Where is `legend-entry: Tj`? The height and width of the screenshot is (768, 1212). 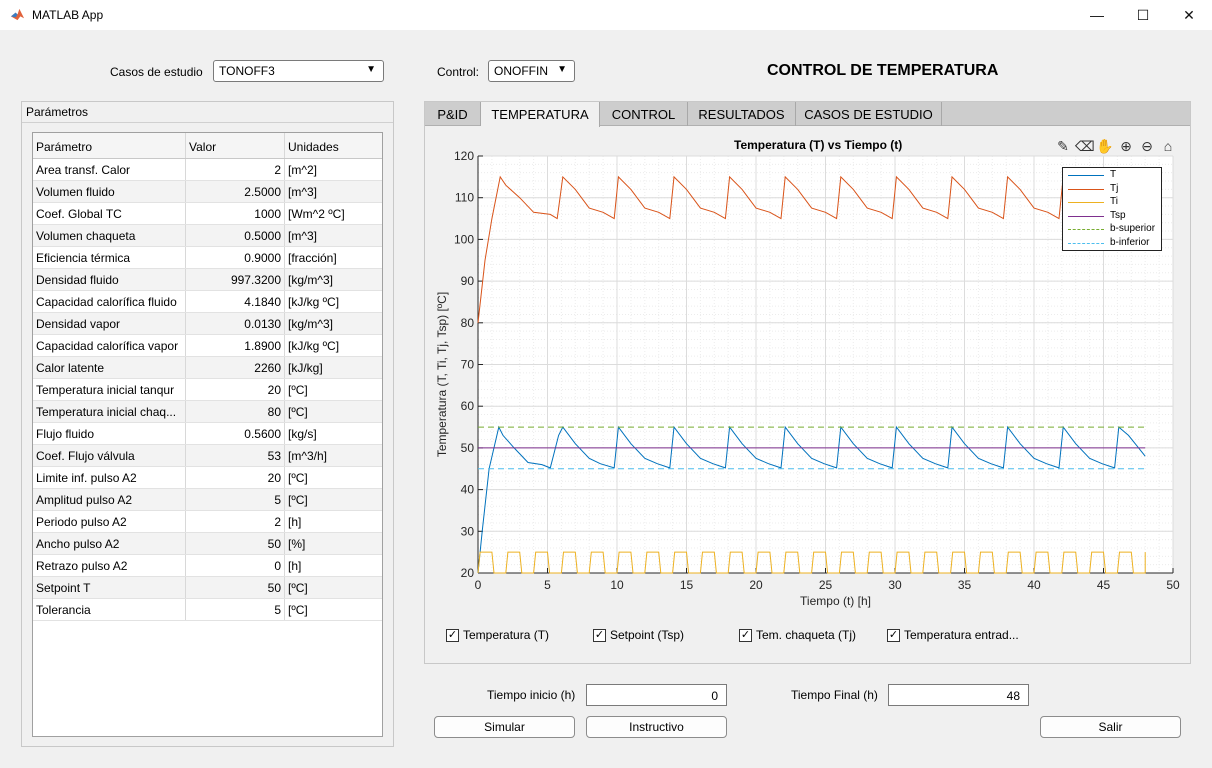
legend-entry: Tj is located at coordinates (1113, 189).